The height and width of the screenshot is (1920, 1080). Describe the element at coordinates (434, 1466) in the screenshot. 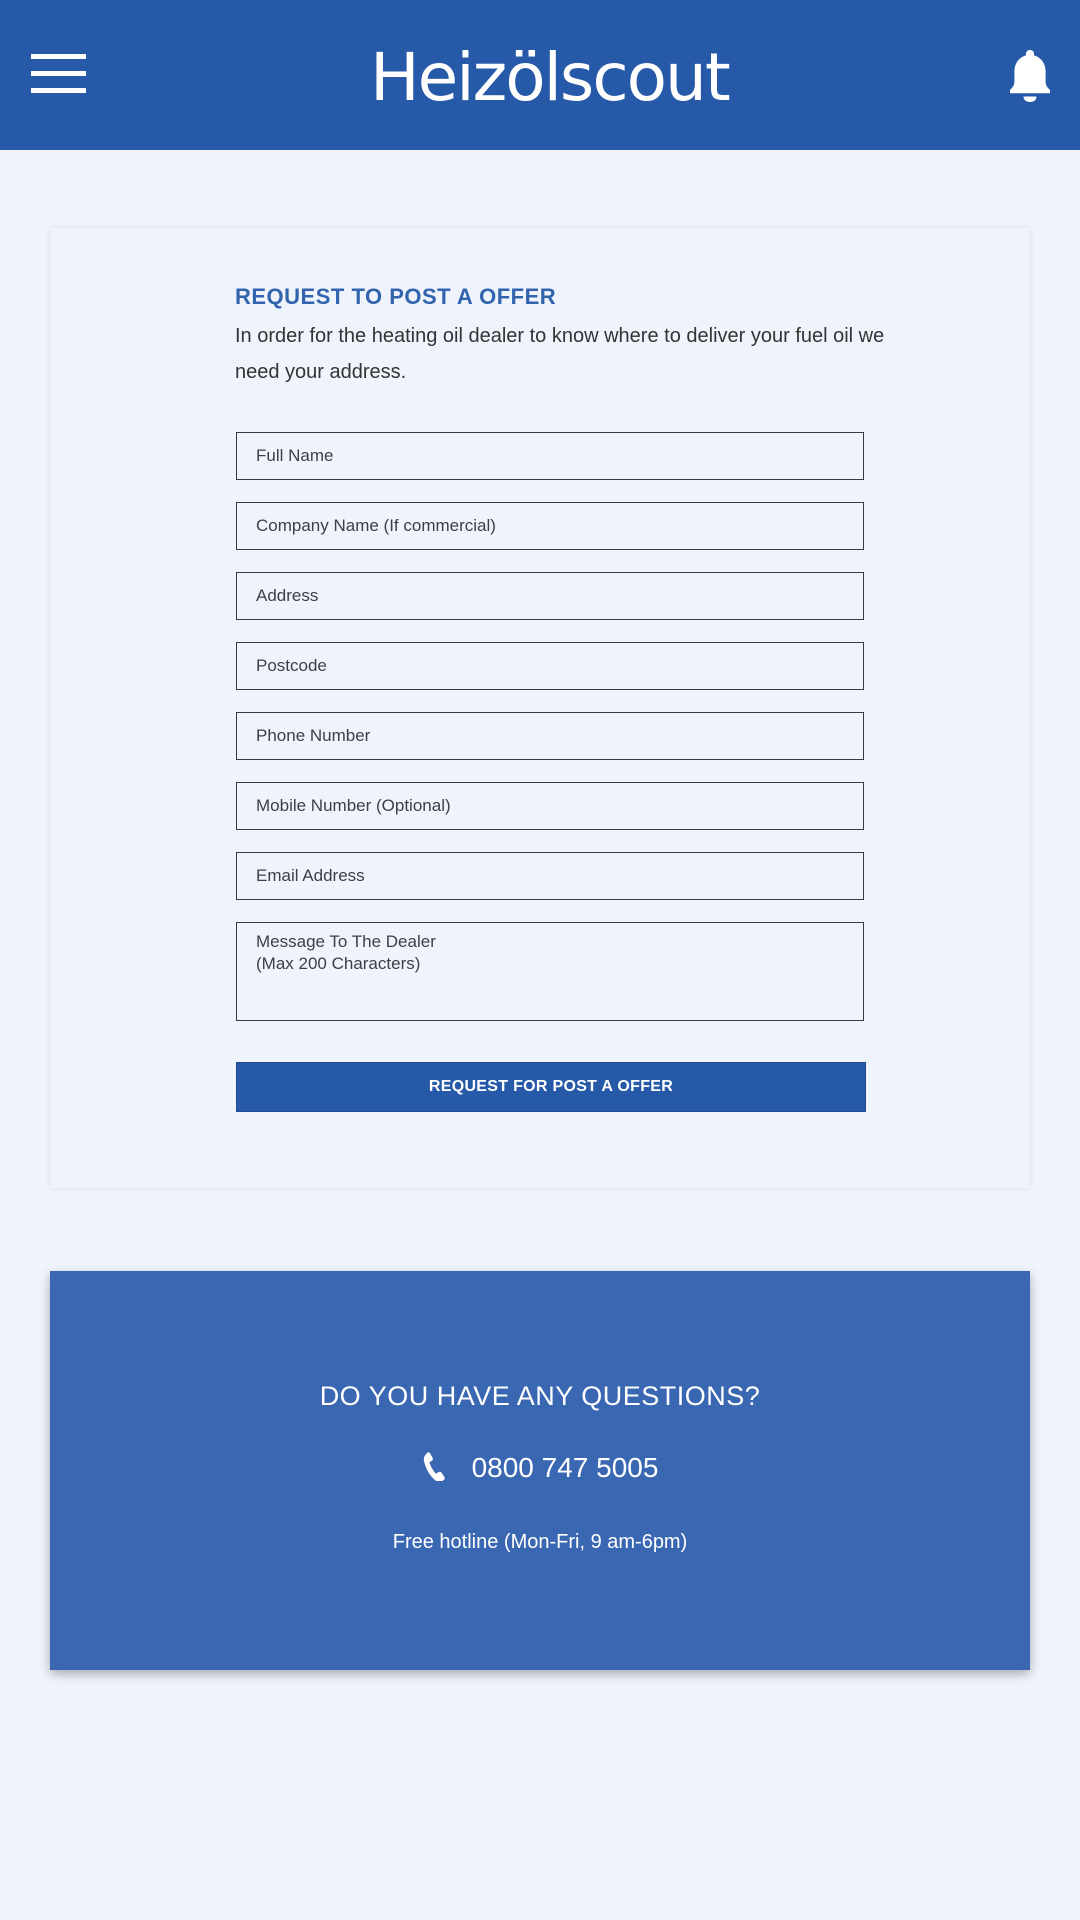

I see `phone-icon` at that location.